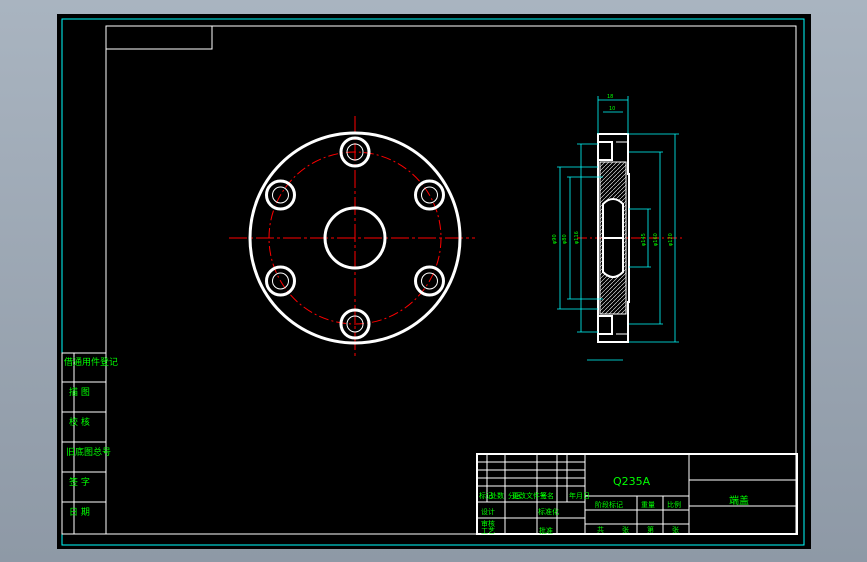  What do you see at coordinates (565, 239) in the screenshot?
I see `dim-4: φ80` at bounding box center [565, 239].